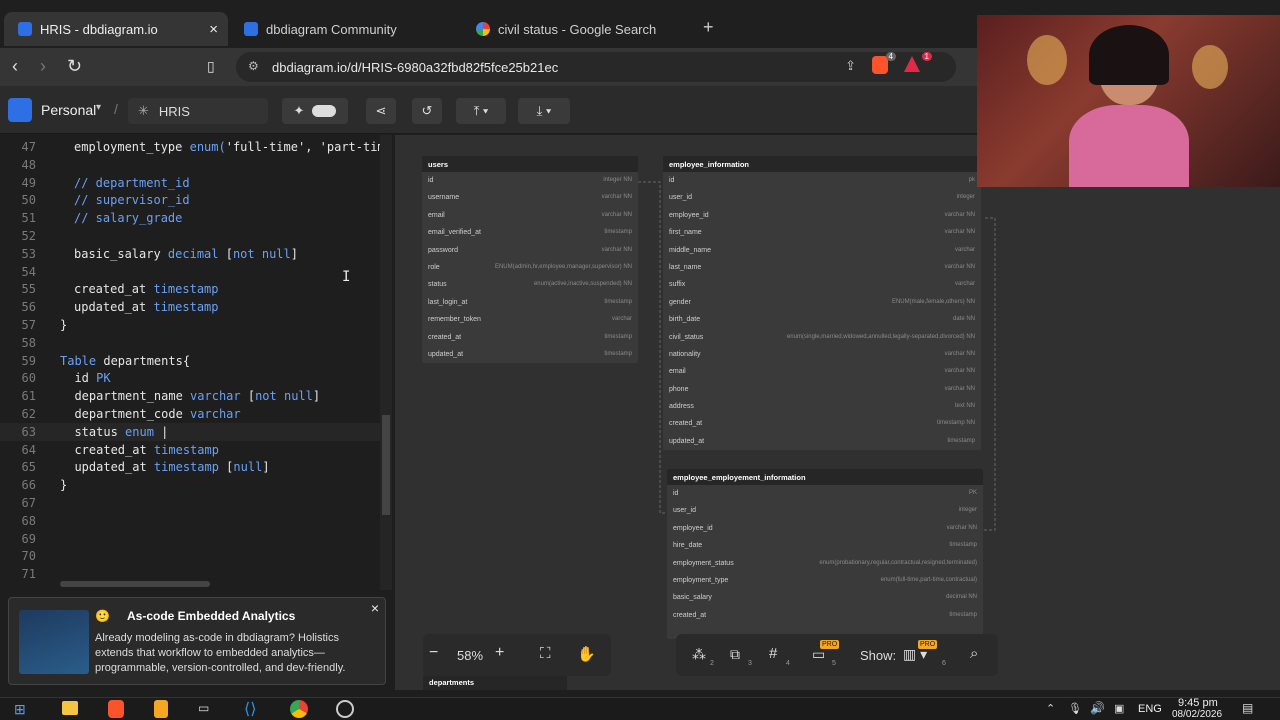 The image size is (1280, 720). What do you see at coordinates (196, 183) in the screenshot?
I see `code-line: 49 // department_id` at bounding box center [196, 183].